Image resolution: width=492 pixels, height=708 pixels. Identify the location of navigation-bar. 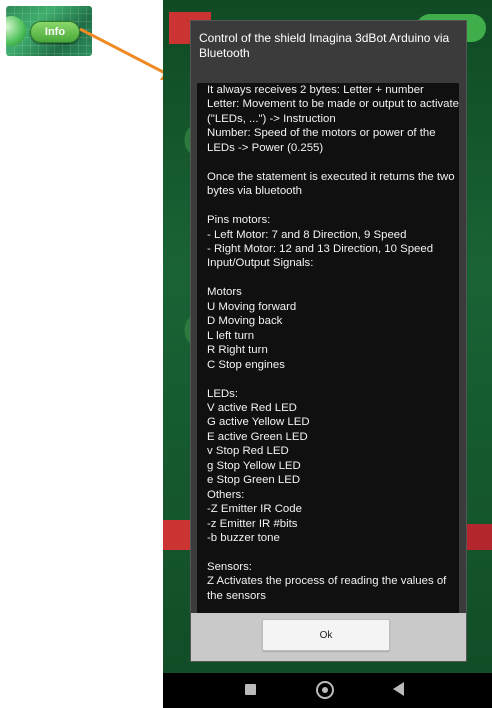
(327, 690).